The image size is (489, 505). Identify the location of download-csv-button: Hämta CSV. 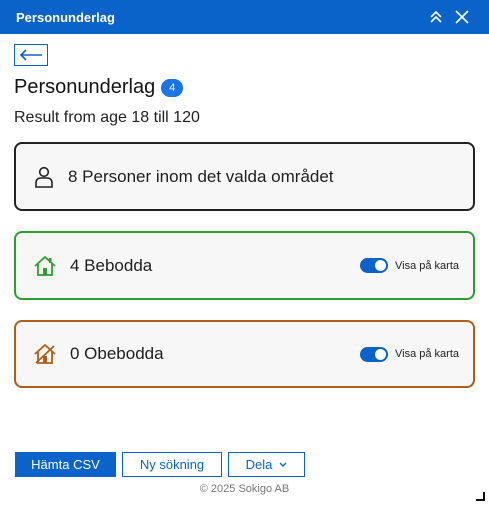
(65, 464).